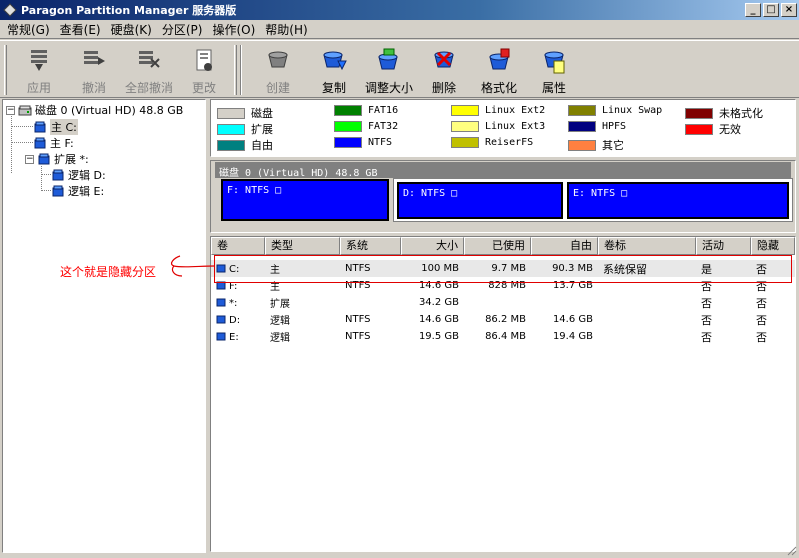 This screenshot has width=799, height=558. Describe the element at coordinates (28, 29) in the screenshot. I see `menu-general: 常规(G)` at that location.